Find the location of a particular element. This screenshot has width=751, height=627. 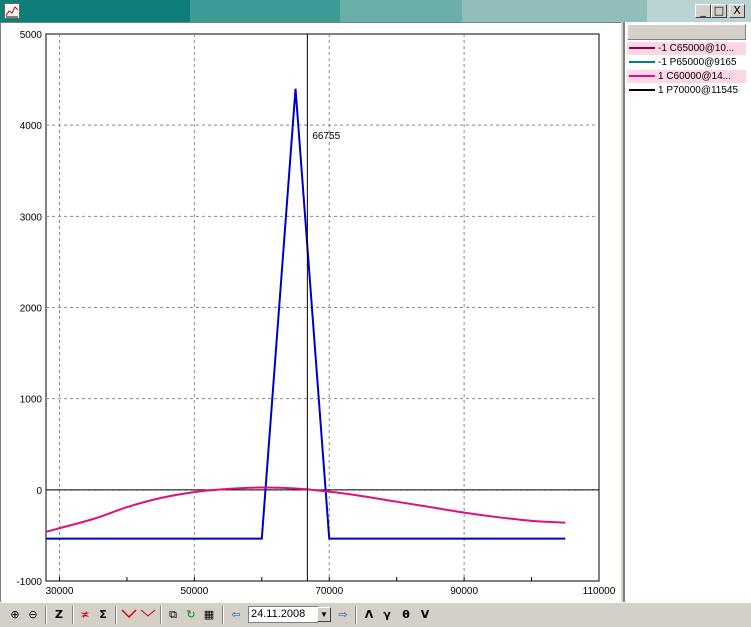

y-tick-label: 4000 is located at coordinates (31, 126).